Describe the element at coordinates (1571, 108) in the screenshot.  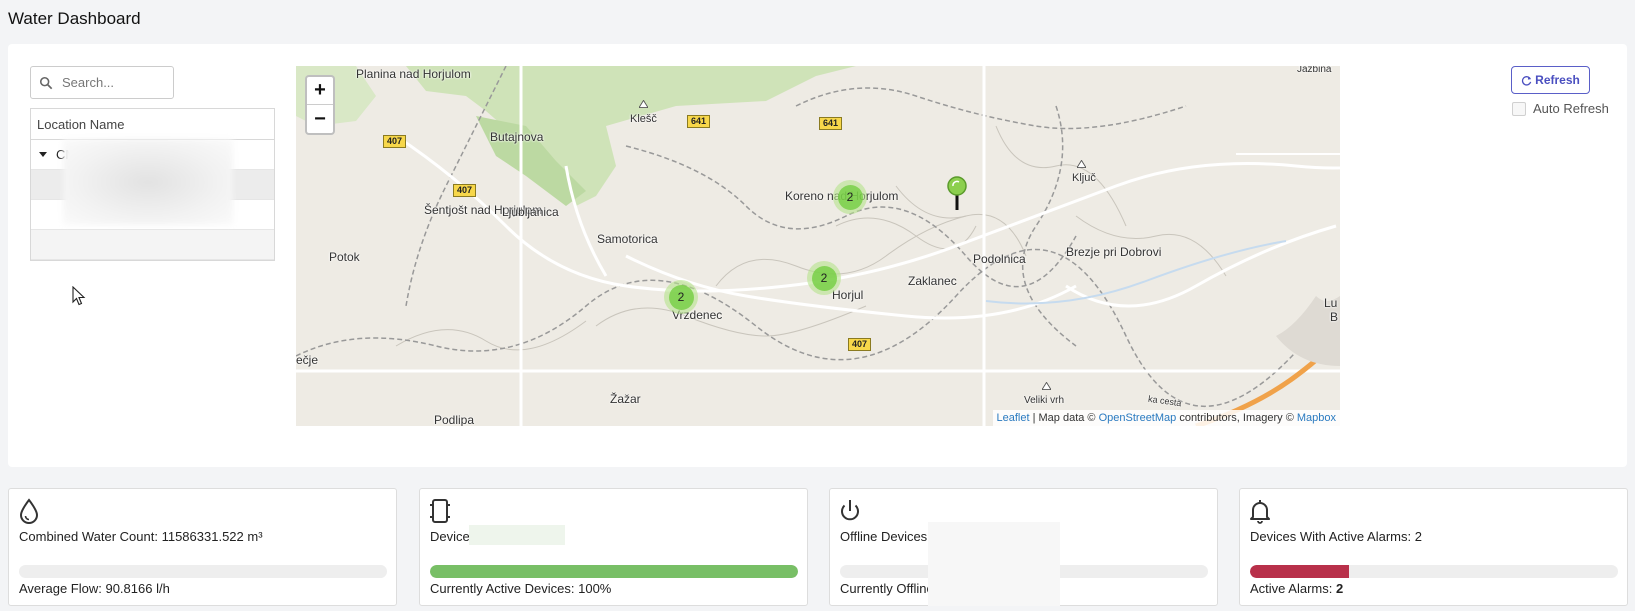
I see `auto-refresh-label: Auto Refresh` at that location.